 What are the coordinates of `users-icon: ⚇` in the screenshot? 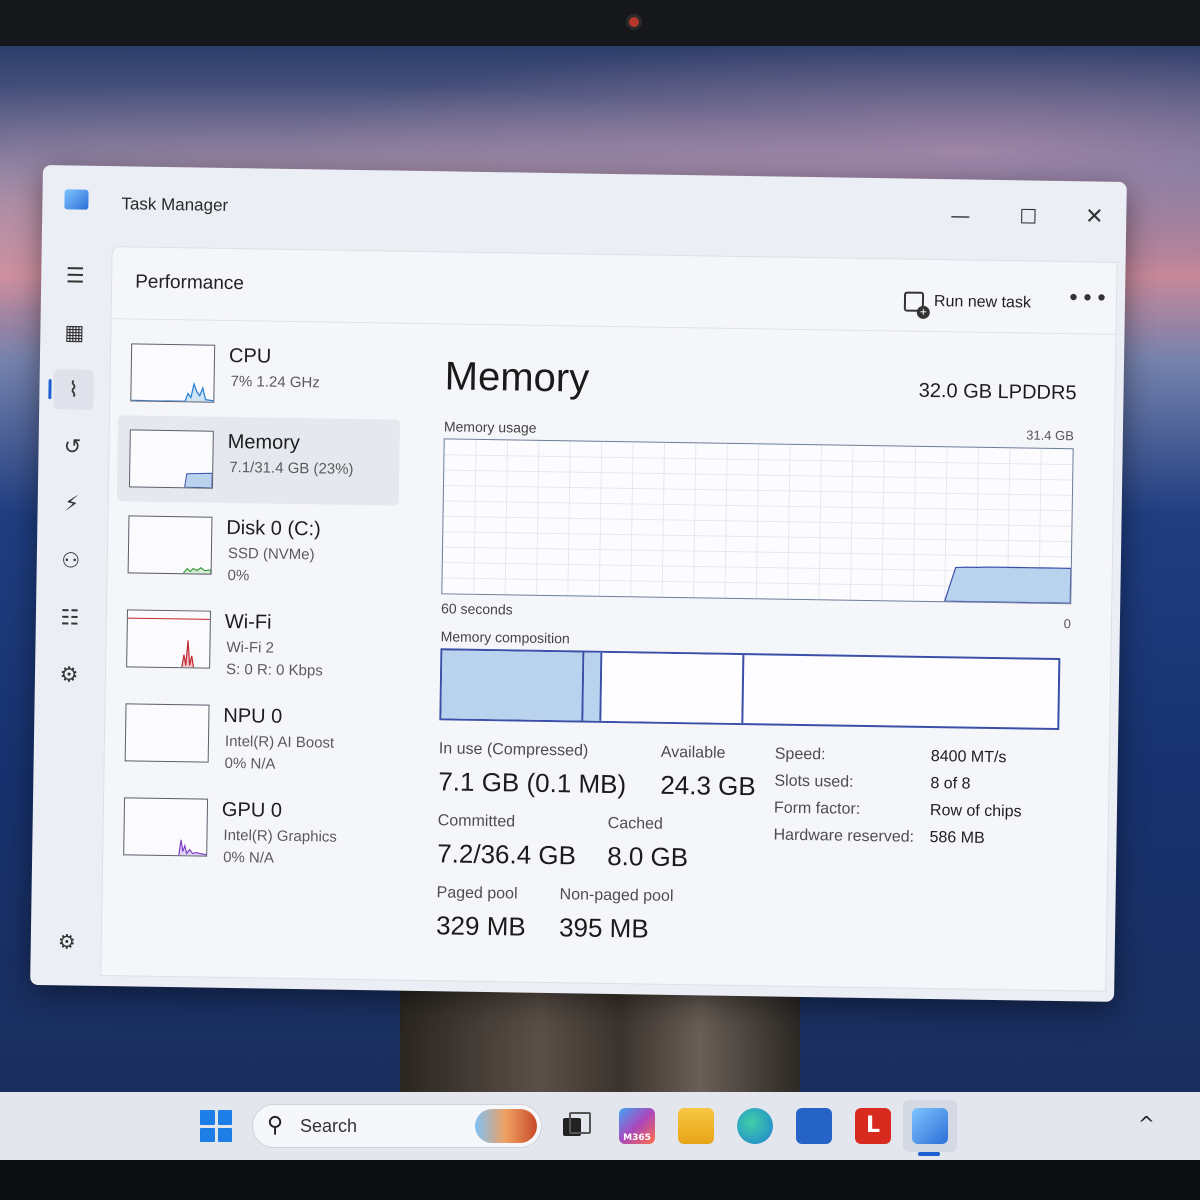 It's located at (70, 560).